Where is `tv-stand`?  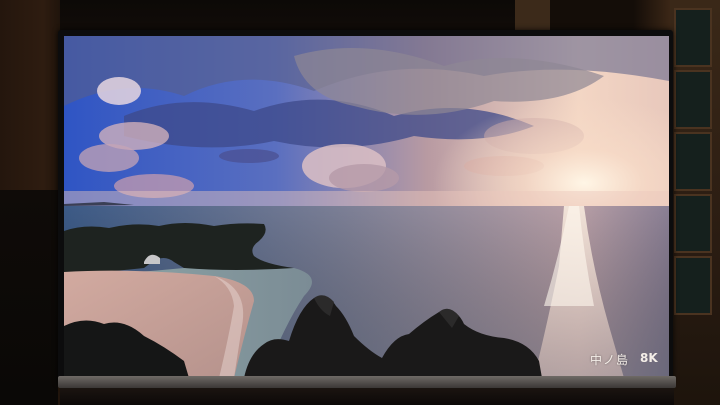
tv-stand is located at coordinates (367, 396).